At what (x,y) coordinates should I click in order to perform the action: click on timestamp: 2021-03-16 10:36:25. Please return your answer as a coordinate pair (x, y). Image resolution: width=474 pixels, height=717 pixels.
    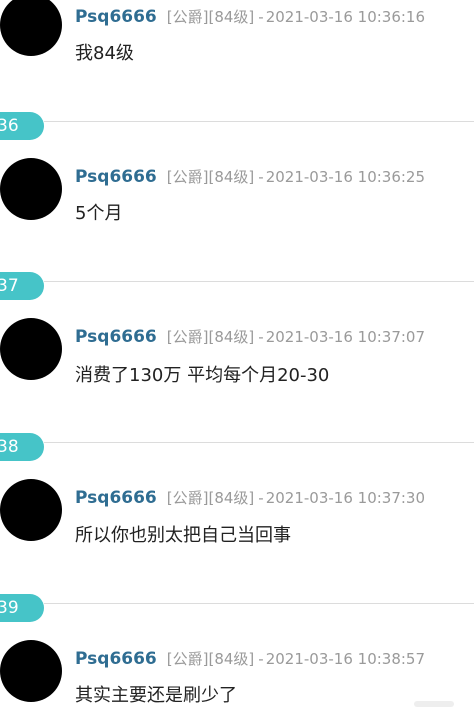
    Looking at the image, I should click on (345, 177).